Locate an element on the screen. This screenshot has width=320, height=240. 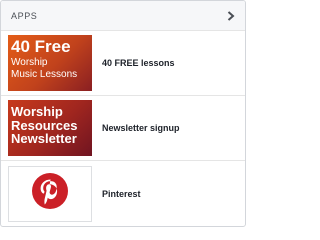
apps-header: APPS is located at coordinates (123, 16).